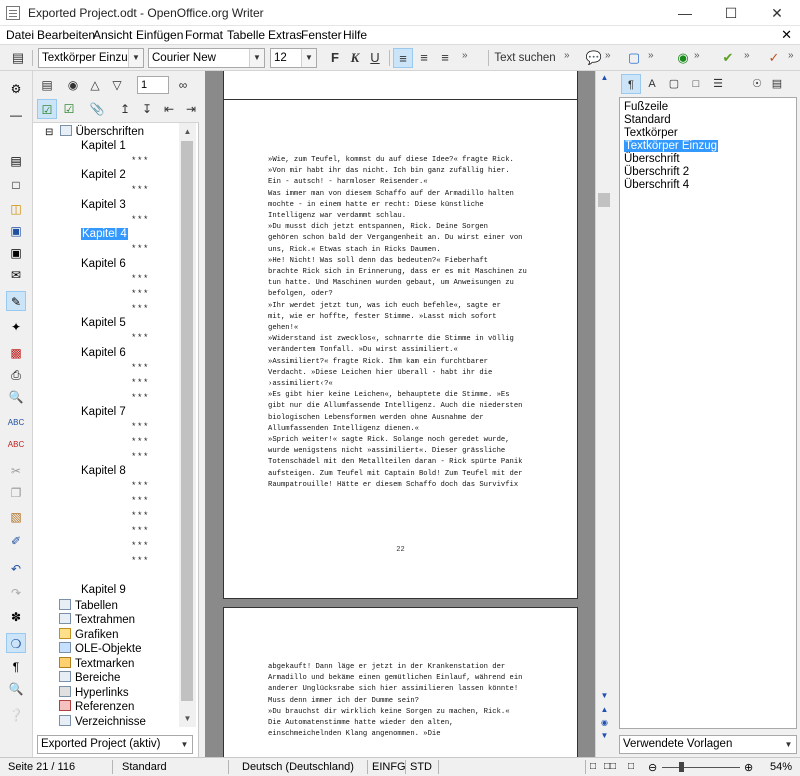  What do you see at coordinates (375, 58) in the screenshot?
I see `underline-button: U` at bounding box center [375, 58].